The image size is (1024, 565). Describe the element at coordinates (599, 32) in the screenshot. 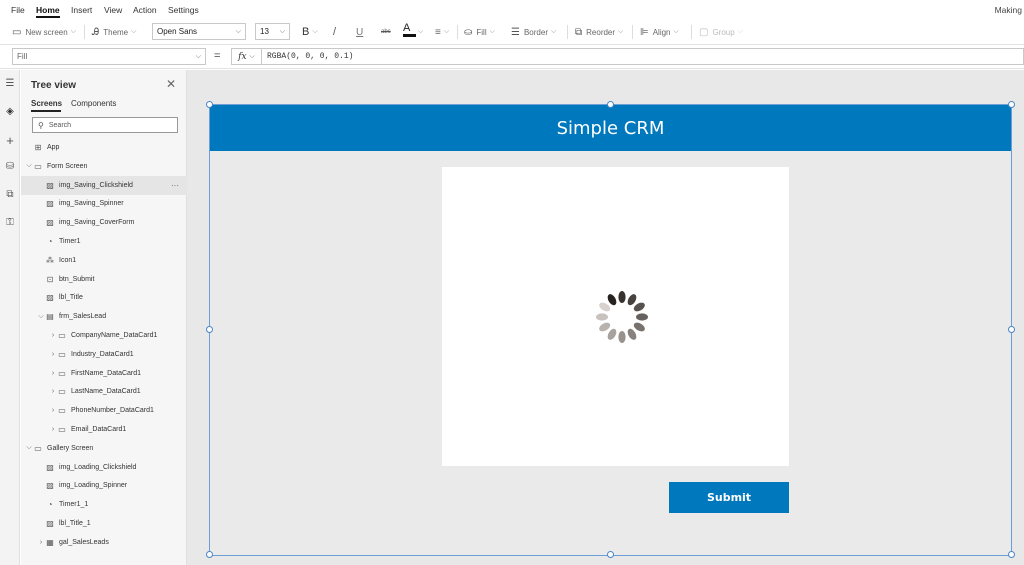

I see `reorder-button: ⧉ Reorder ⌵` at that location.